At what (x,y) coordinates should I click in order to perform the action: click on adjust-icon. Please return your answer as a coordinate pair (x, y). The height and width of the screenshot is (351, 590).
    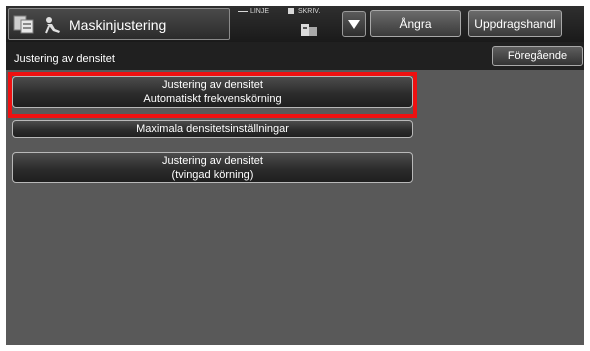
    Looking at the image, I should click on (52, 25).